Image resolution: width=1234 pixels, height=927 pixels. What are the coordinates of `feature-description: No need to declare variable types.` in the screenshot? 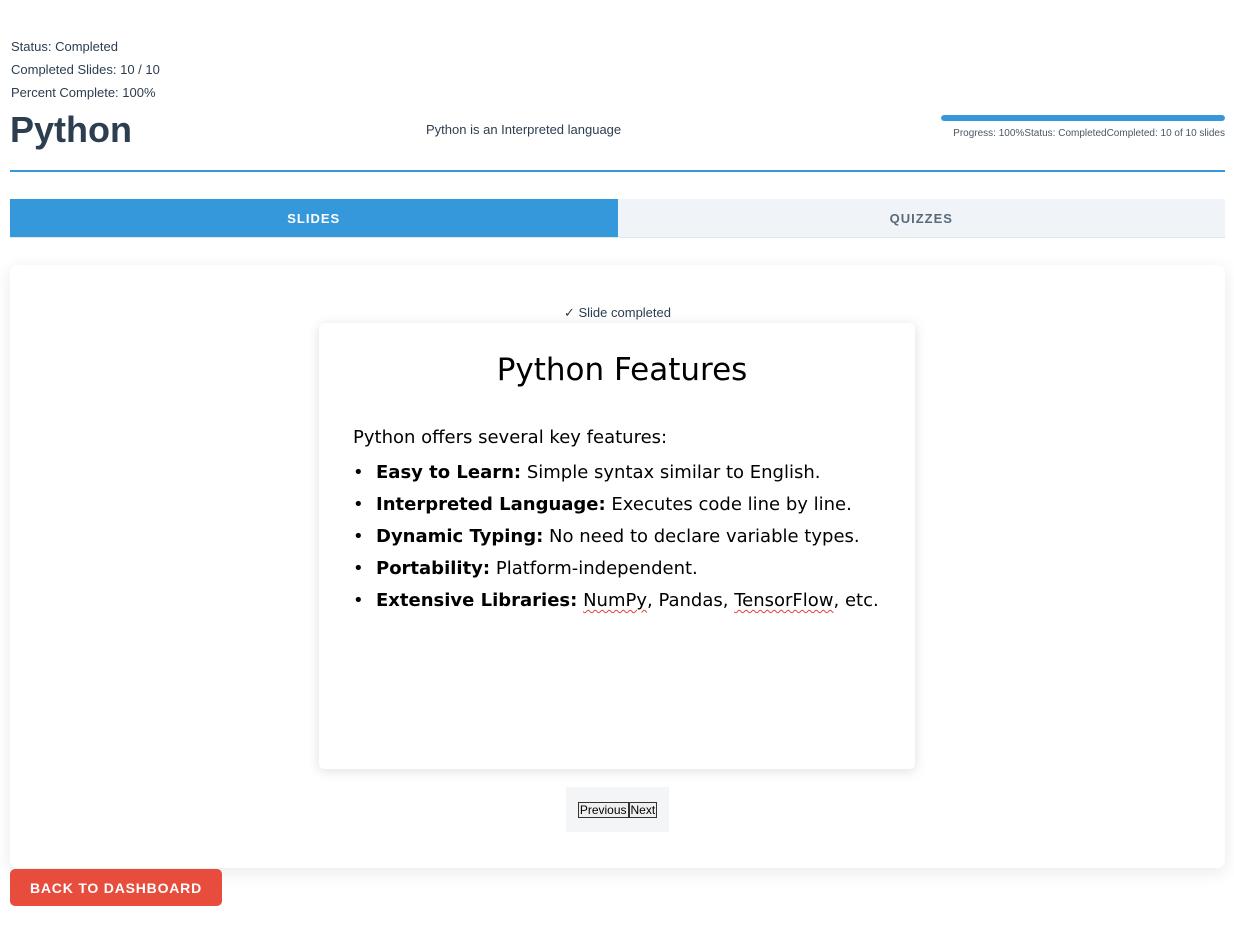 It's located at (701, 536).